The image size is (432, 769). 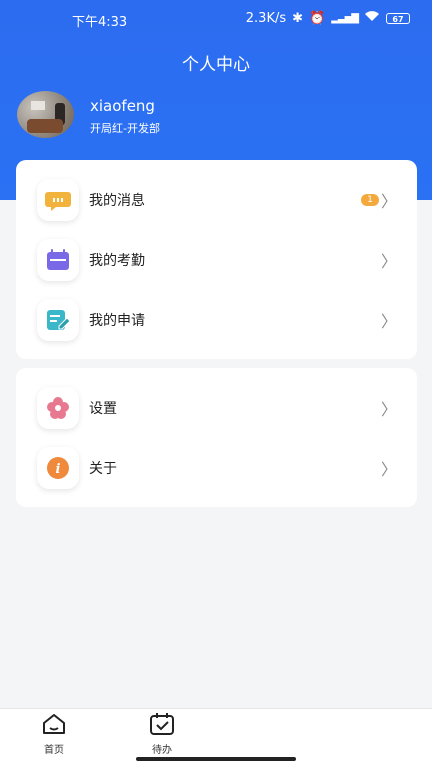 I want to click on edit-doc-icon, so click(x=58, y=320).